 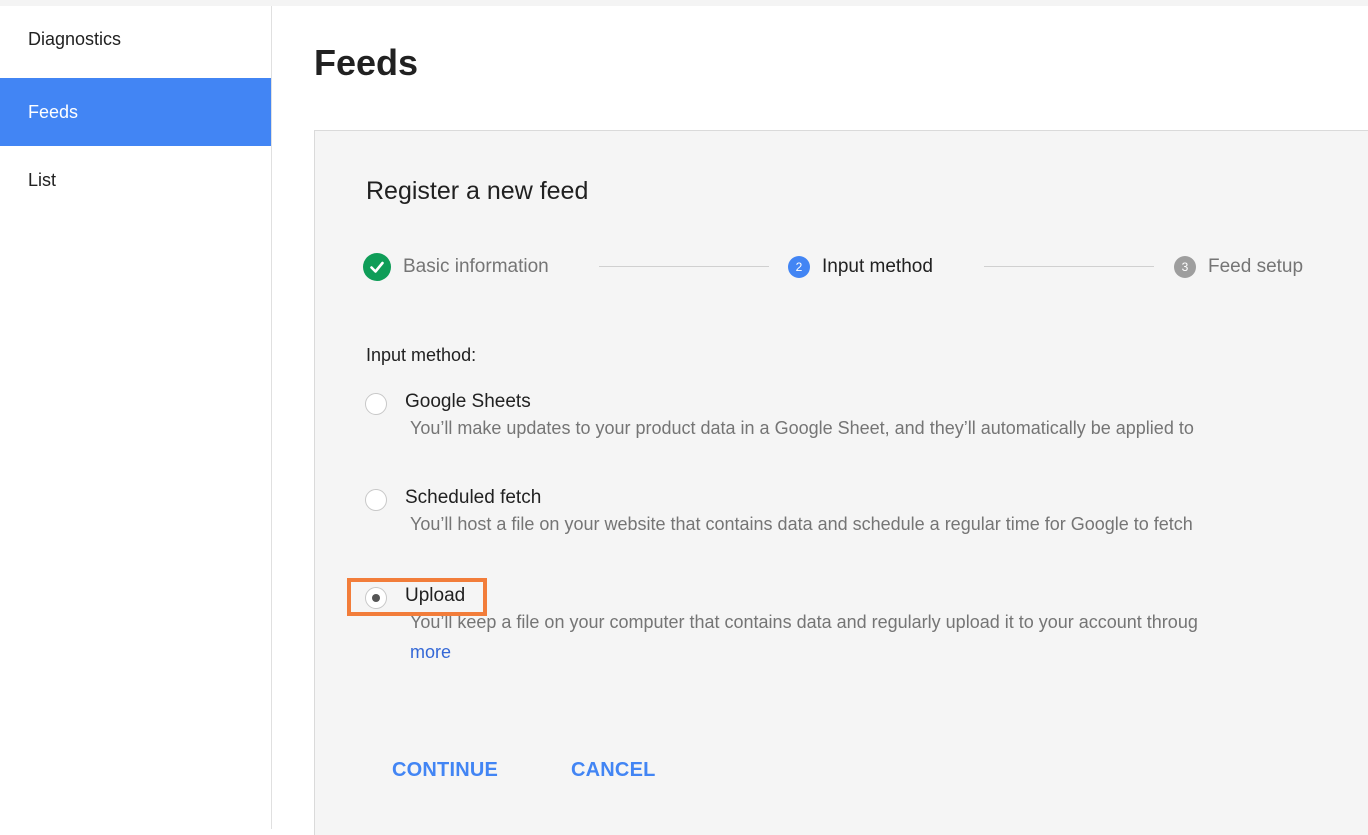 I want to click on upload-highlight-box, so click(x=417, y=597).